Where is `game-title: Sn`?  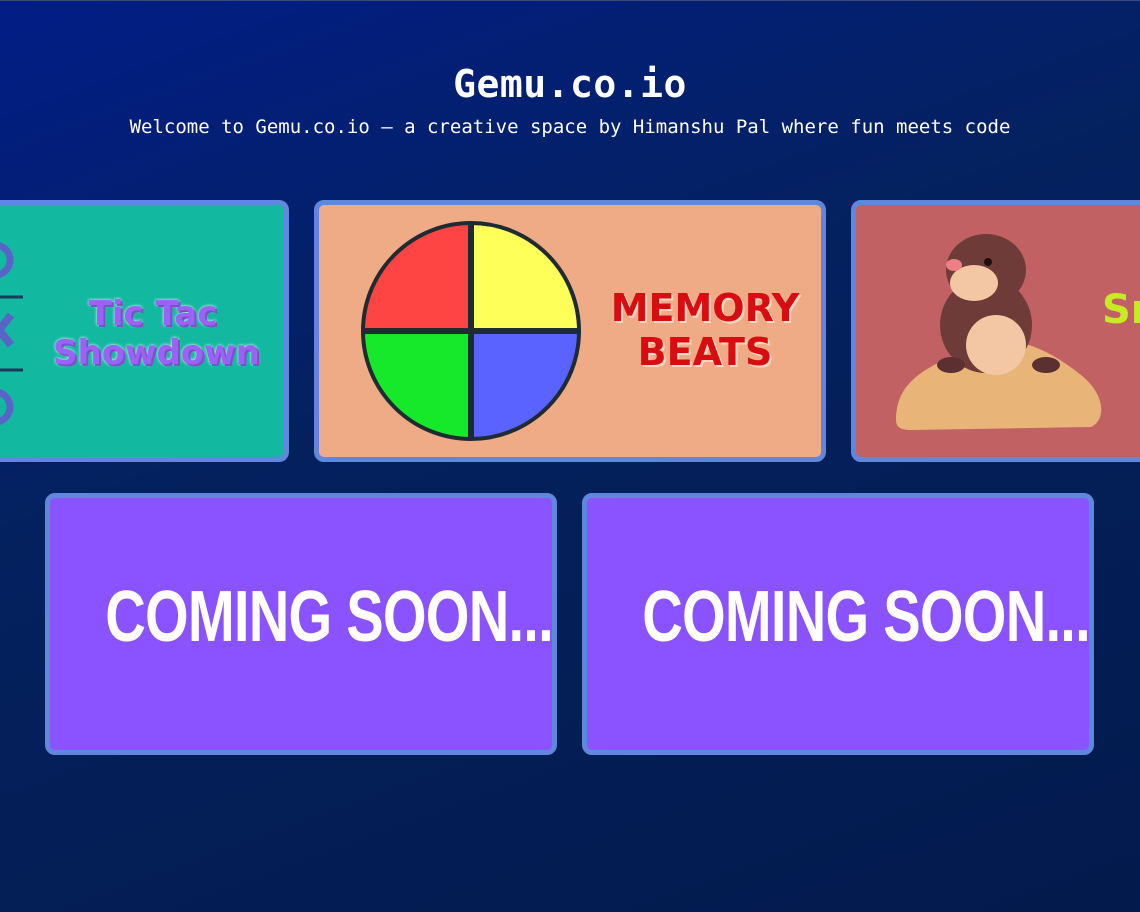
game-title: Sn is located at coordinates (1121, 310).